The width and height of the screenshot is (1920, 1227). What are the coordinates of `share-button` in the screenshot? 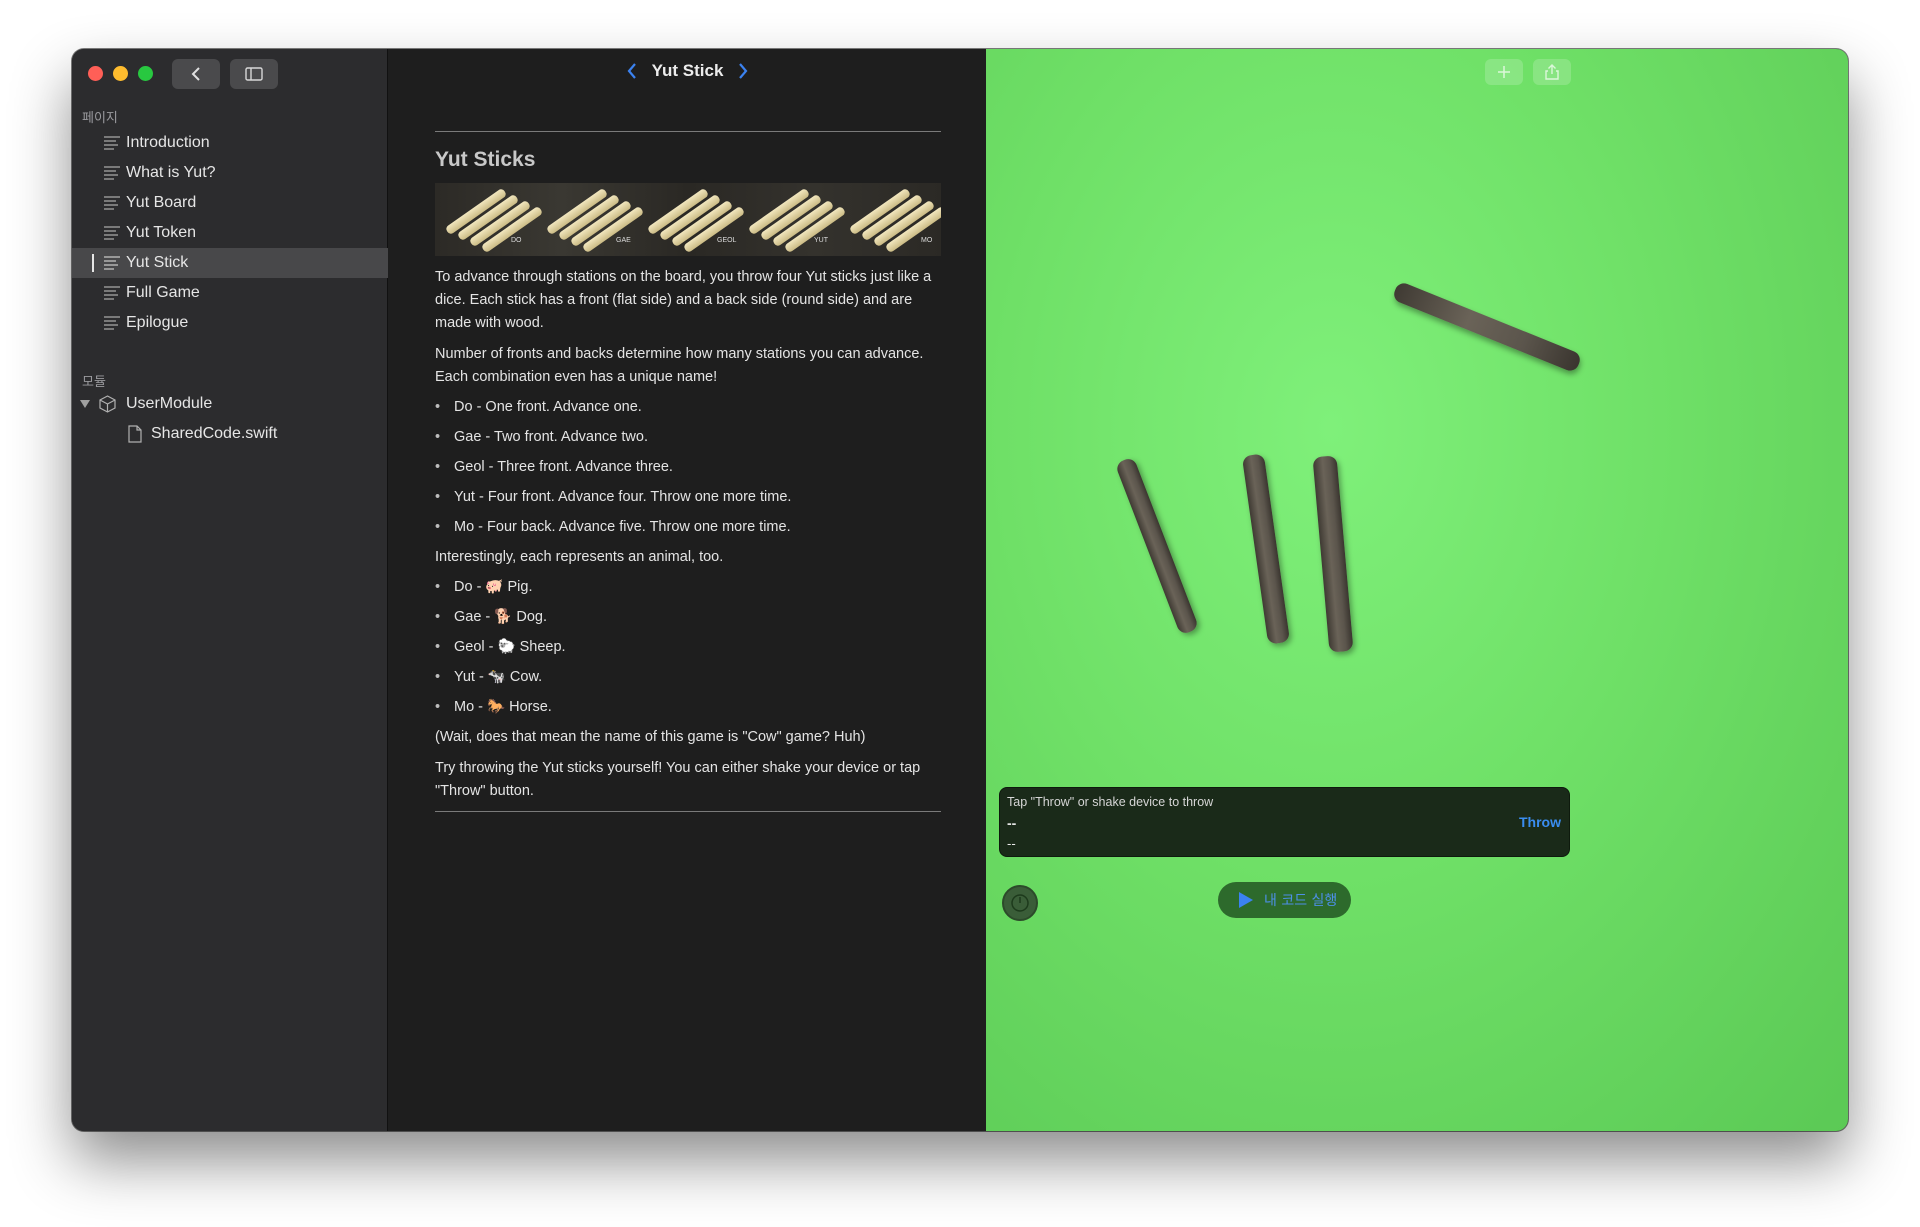 It's located at (1552, 72).